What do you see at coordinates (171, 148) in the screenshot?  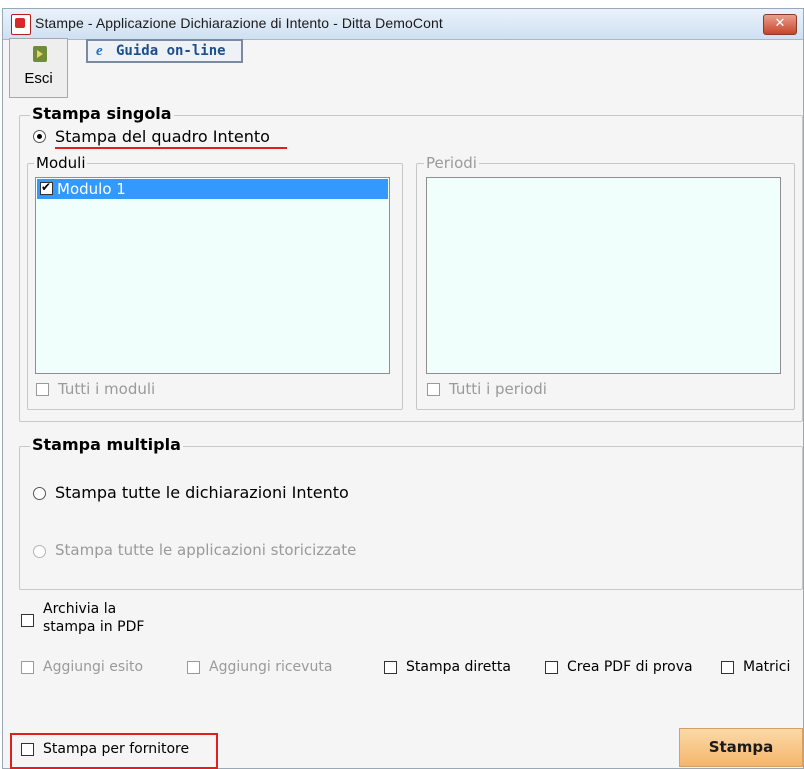 I see `red-underline-highlight` at bounding box center [171, 148].